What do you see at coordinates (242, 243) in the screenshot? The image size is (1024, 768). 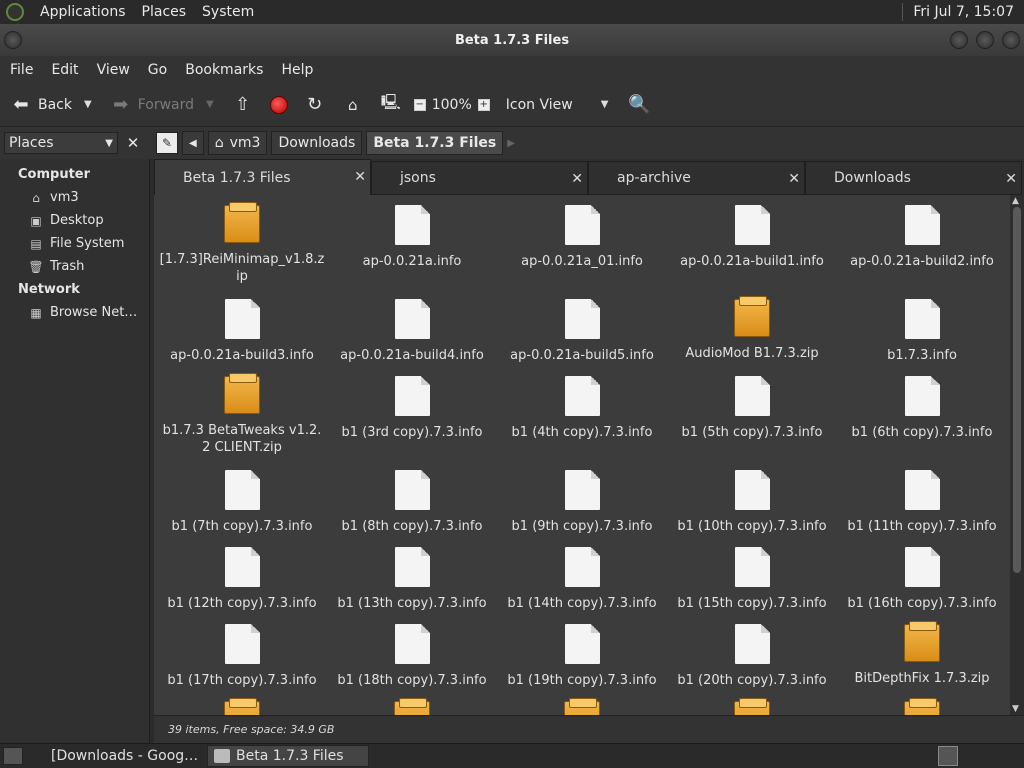 I see `file-item: [1.7.3]ReiMinimap_v1.8.zip` at bounding box center [242, 243].